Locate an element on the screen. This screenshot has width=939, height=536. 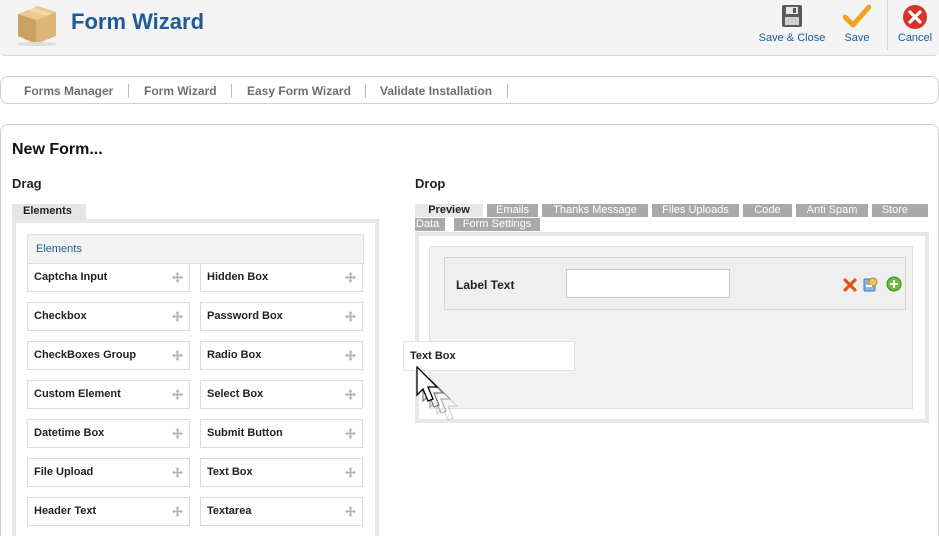
element-item-label: Select Box is located at coordinates (235, 394).